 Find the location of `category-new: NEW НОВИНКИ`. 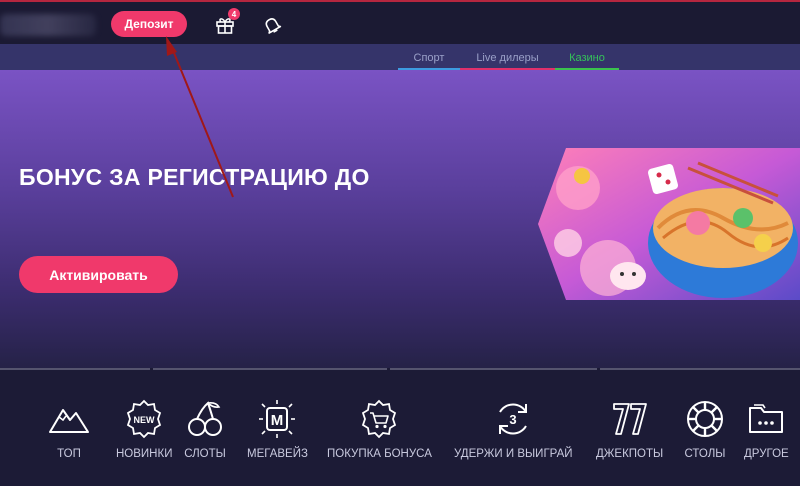

category-new: NEW НОВИНКИ is located at coordinates (144, 429).